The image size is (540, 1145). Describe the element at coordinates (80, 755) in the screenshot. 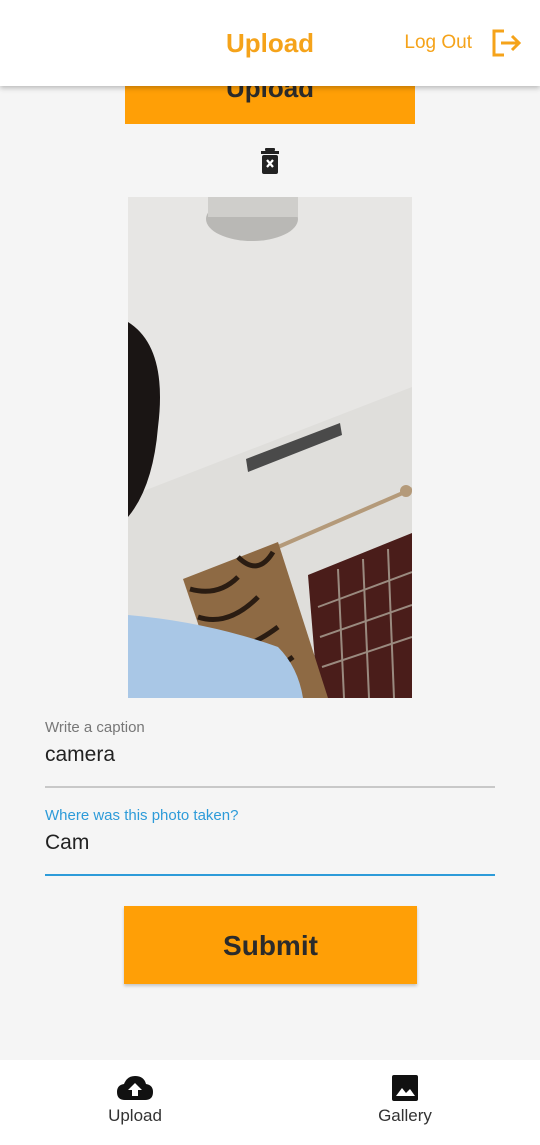

I see `caption-input: camera` at that location.